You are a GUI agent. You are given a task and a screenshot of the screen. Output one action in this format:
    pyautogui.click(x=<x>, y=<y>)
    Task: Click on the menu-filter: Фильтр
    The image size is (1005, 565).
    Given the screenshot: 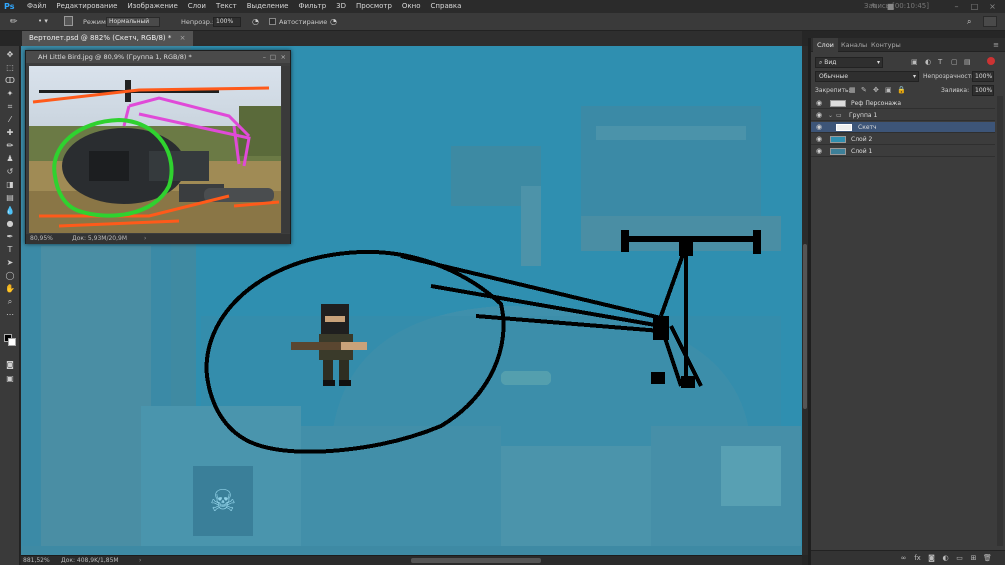 What is the action you would take?
    pyautogui.click(x=312, y=6)
    